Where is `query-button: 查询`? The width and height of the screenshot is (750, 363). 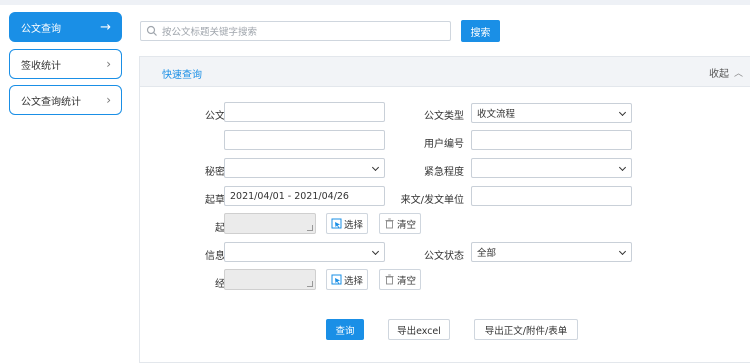
query-button: 查询 is located at coordinates (345, 329).